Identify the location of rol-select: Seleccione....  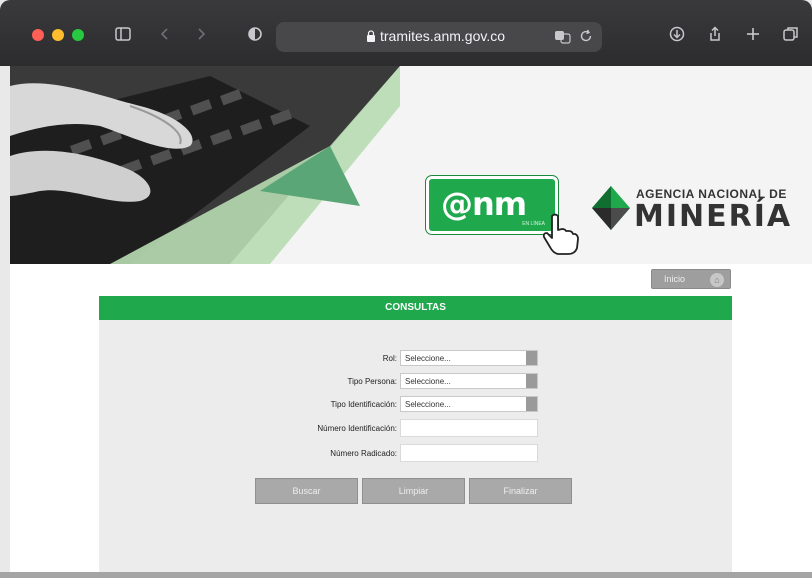
(469, 358).